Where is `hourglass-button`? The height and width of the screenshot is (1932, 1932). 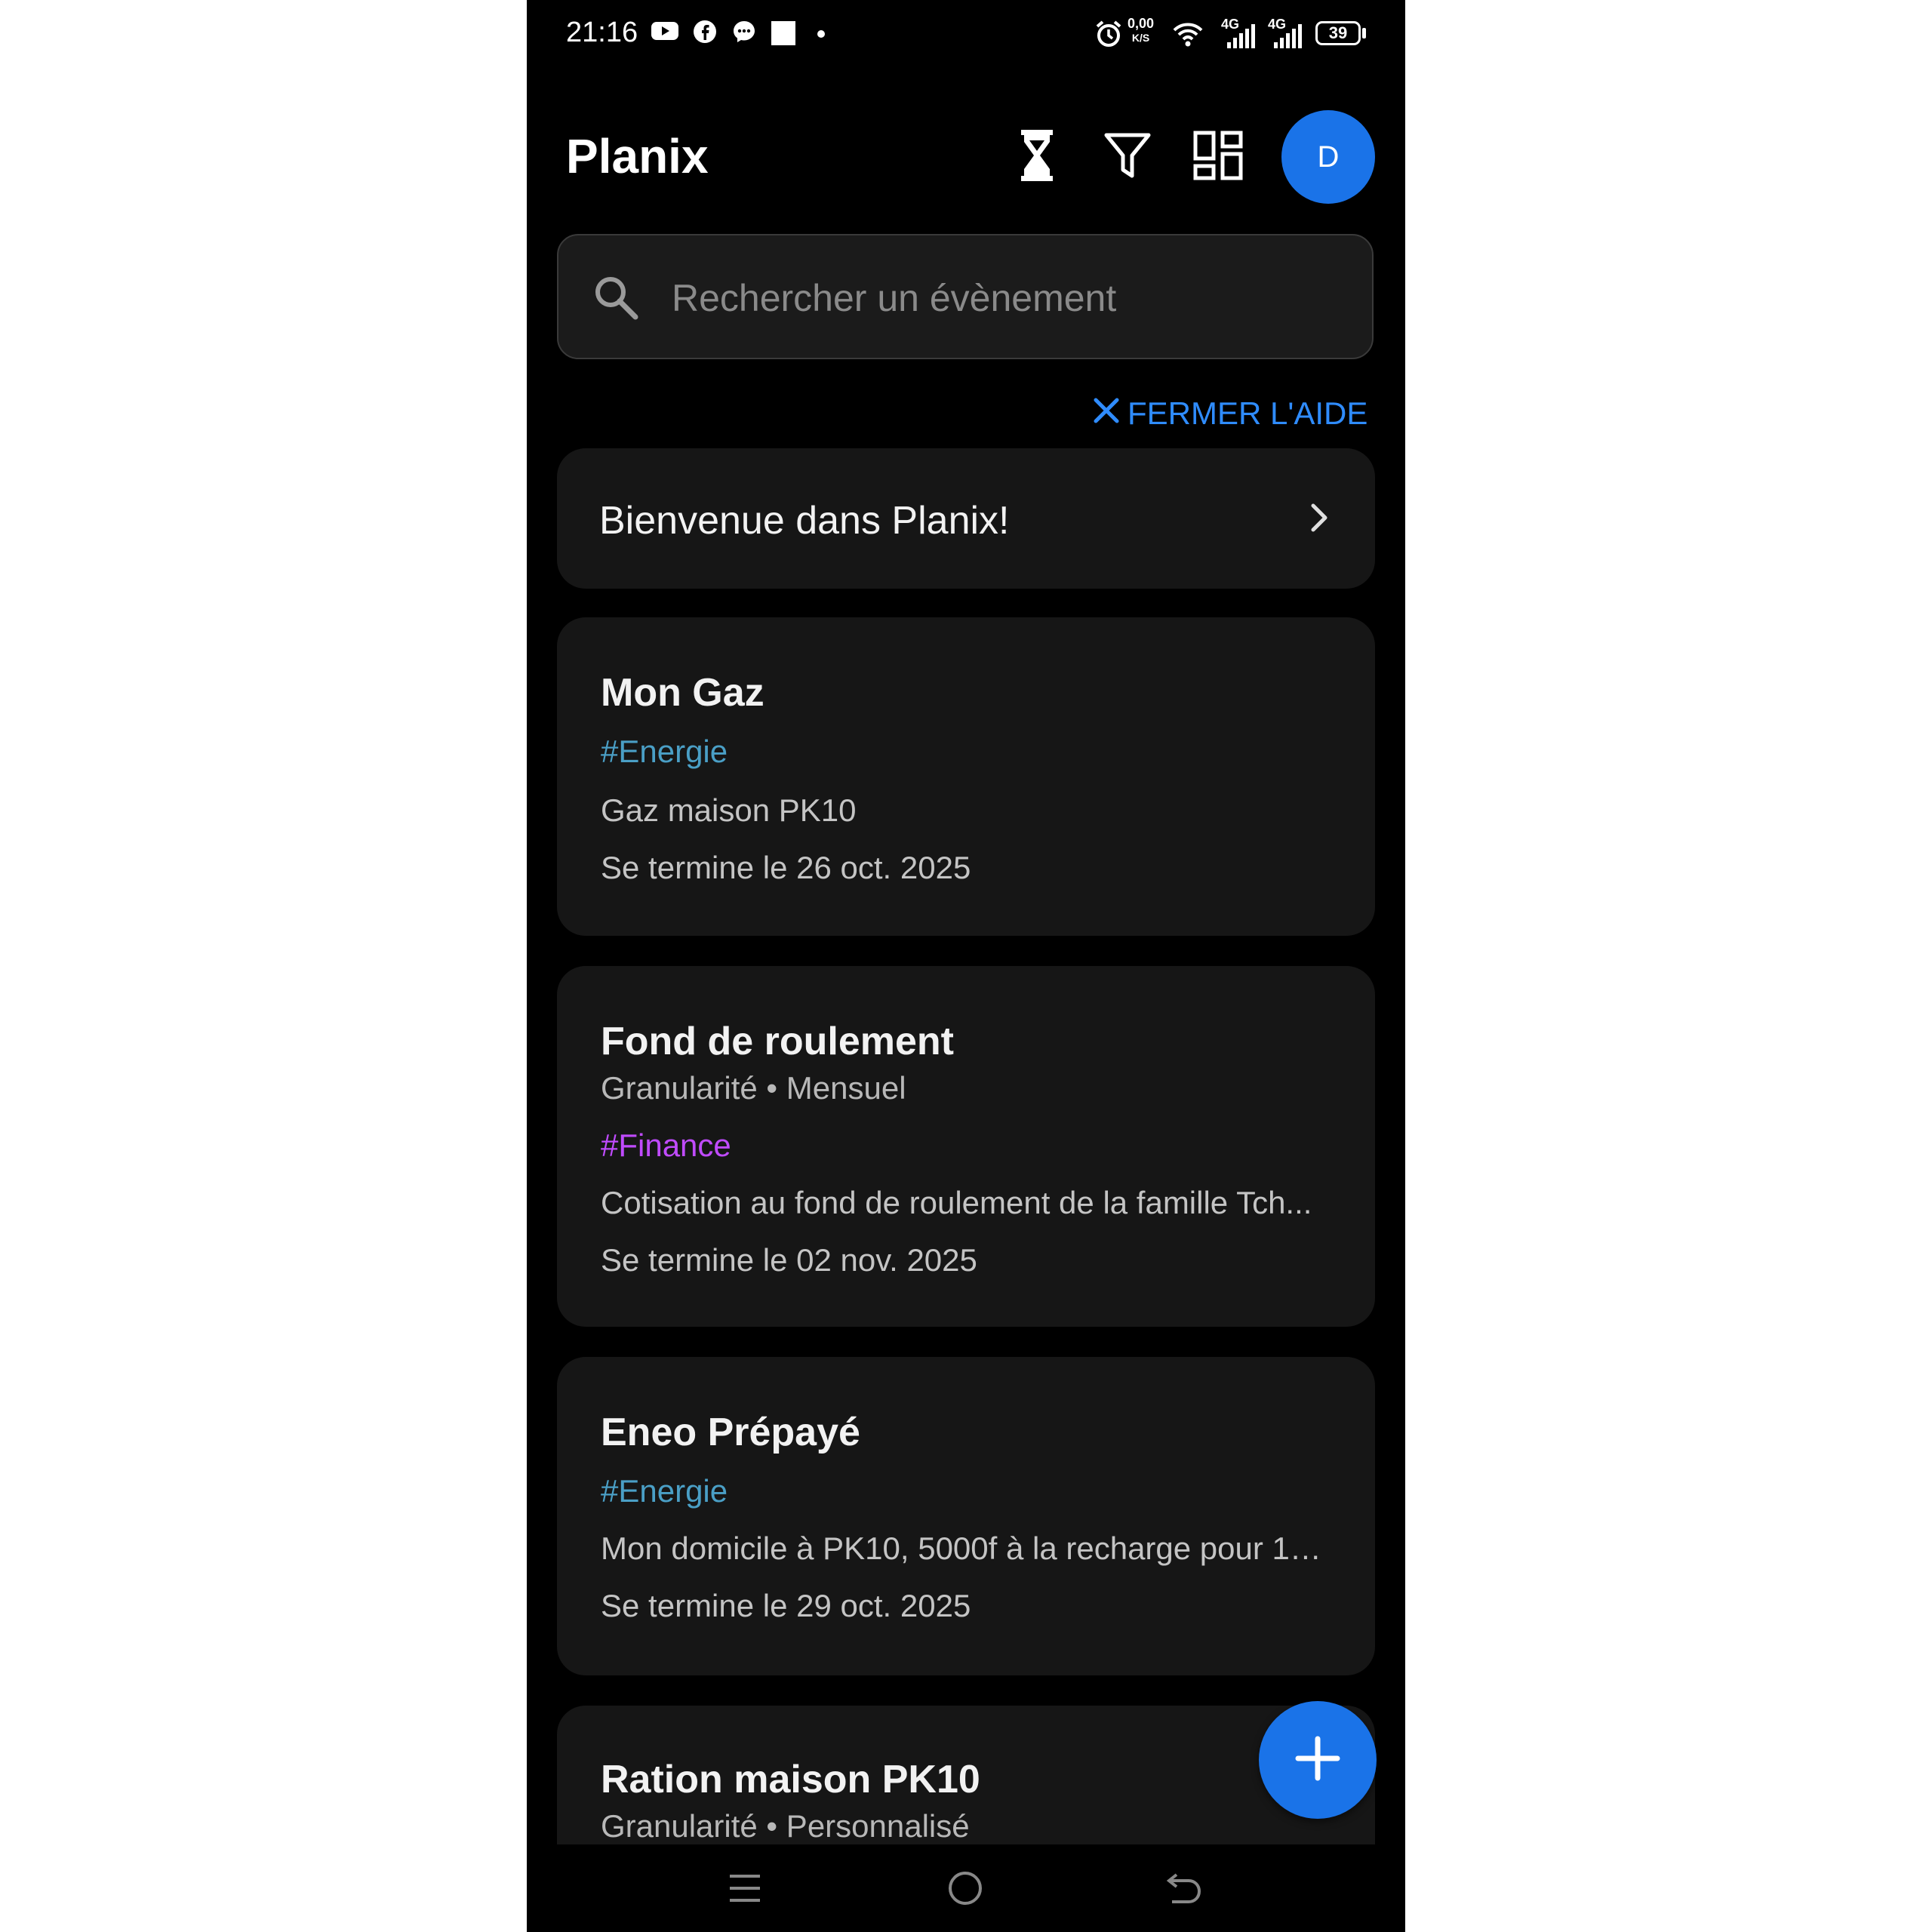 hourglass-button is located at coordinates (1037, 157).